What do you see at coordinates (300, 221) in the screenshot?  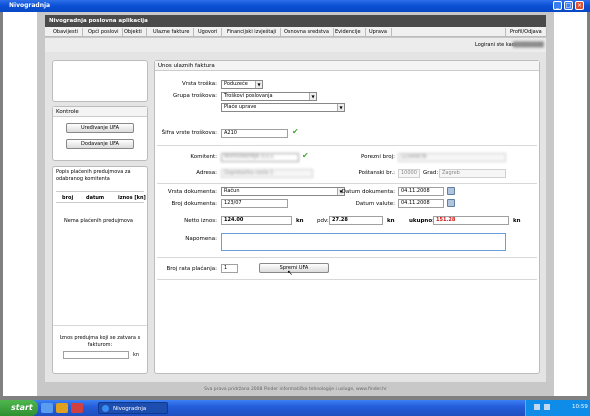 I see `neto-unit: kn` at bounding box center [300, 221].